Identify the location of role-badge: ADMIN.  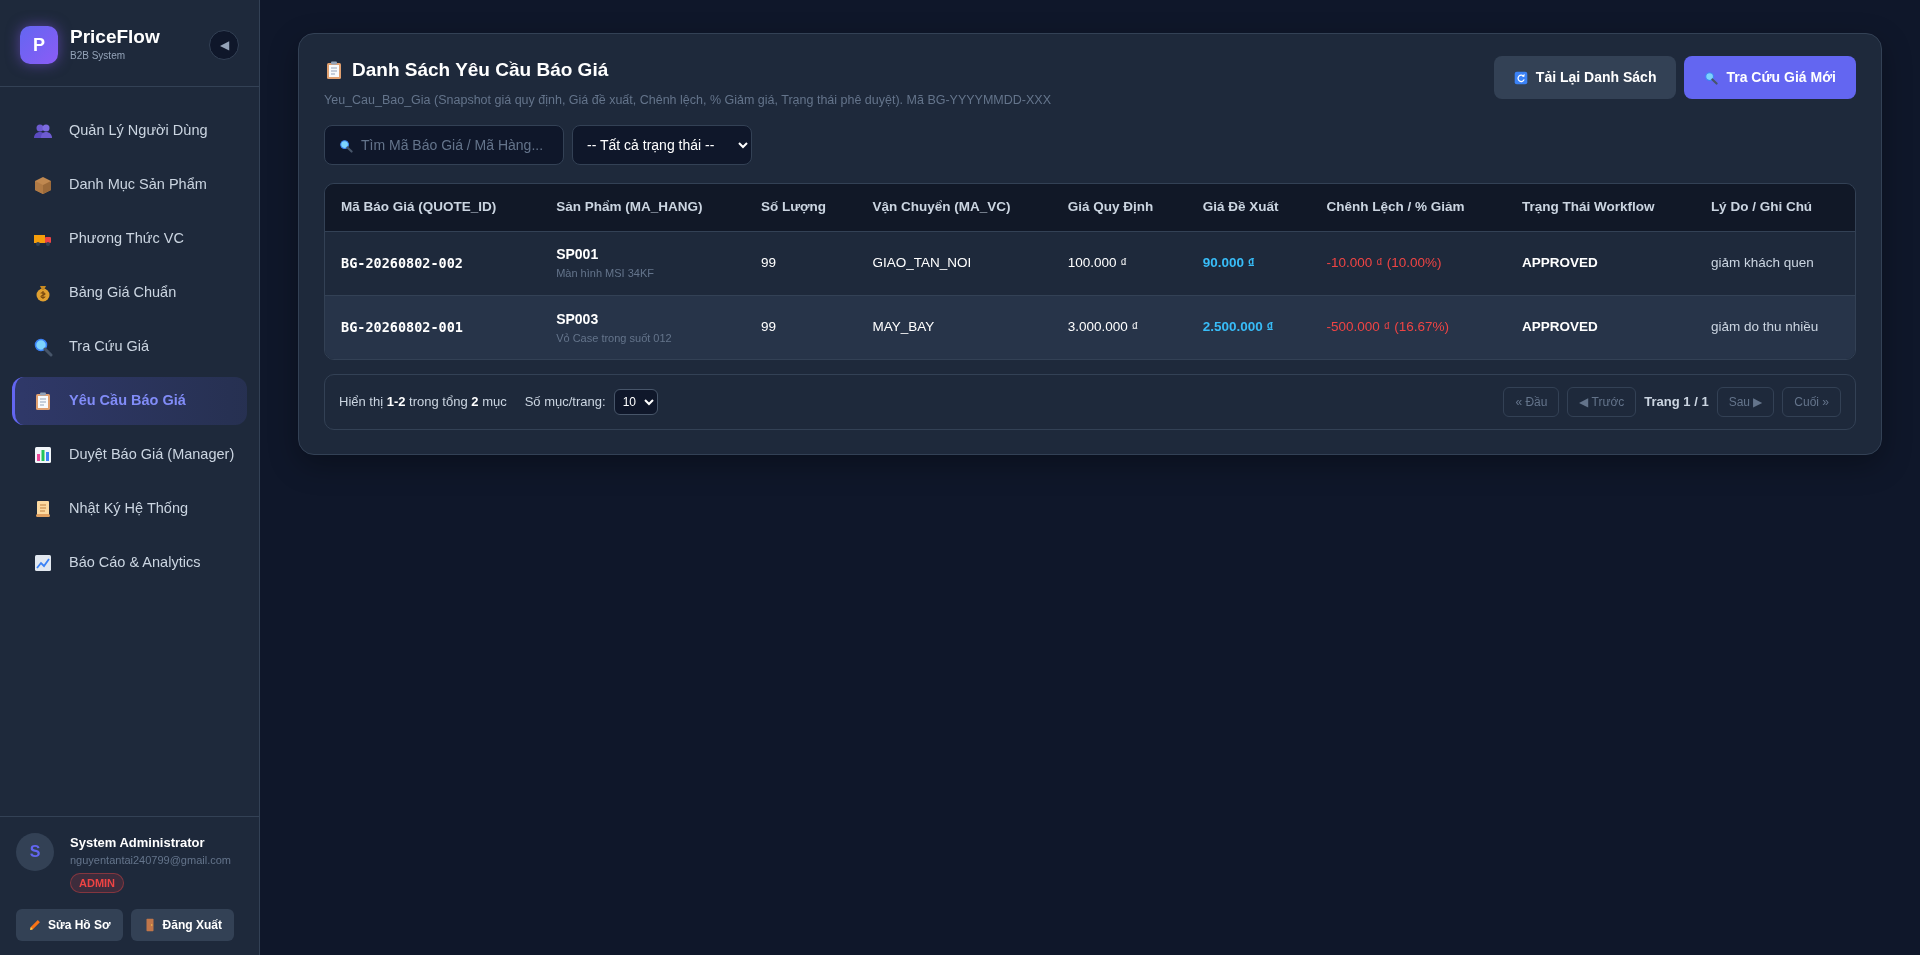
(97, 882).